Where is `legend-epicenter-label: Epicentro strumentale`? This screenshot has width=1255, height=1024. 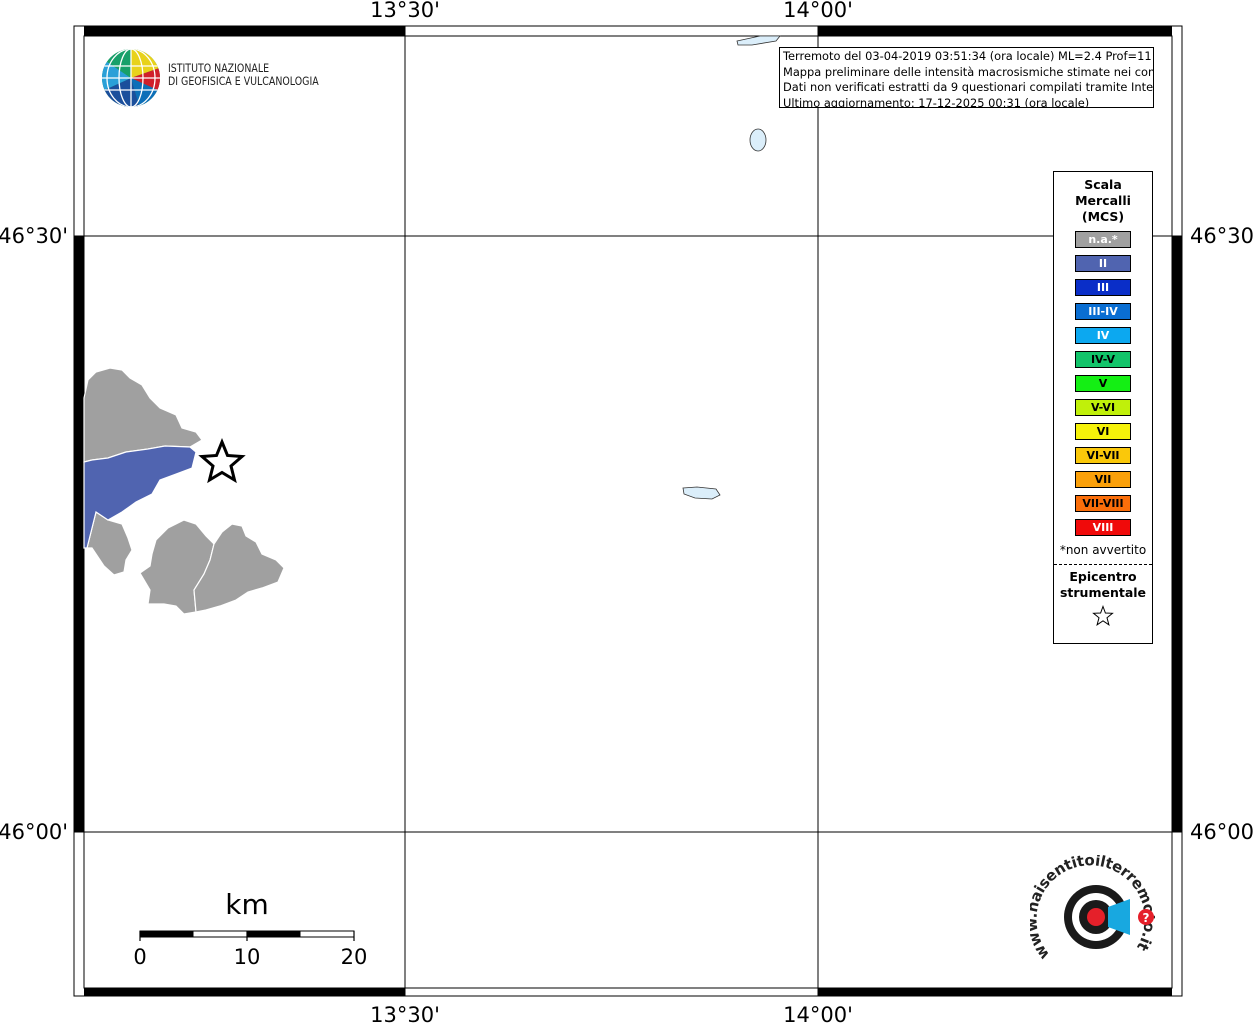
legend-epicenter-label: Epicentro strumentale is located at coordinates (1103, 585).